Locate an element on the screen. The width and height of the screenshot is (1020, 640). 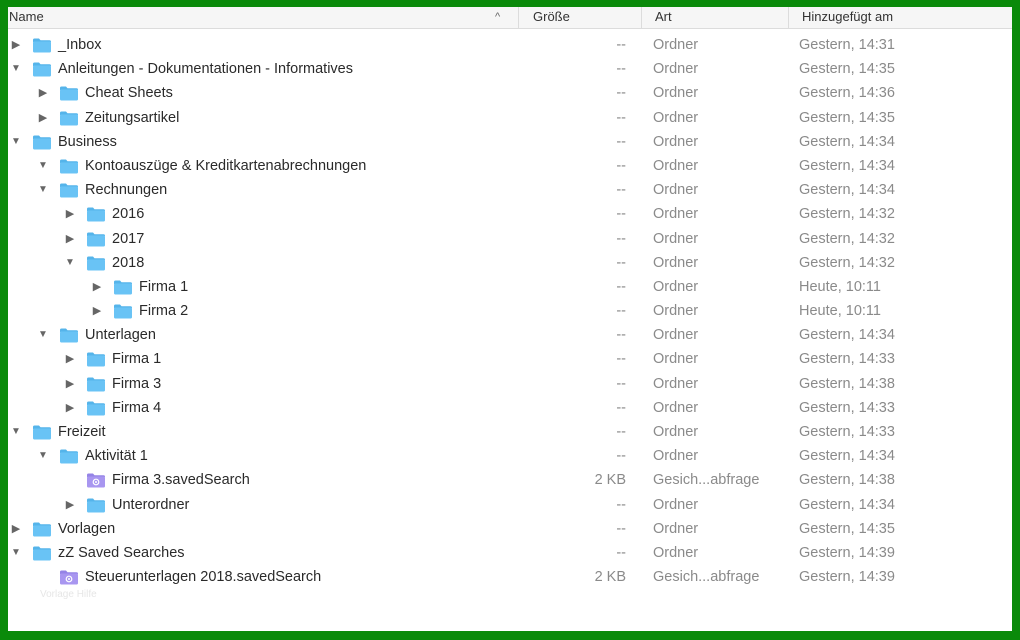
column-header-name: Name is located at coordinates (263, 18).